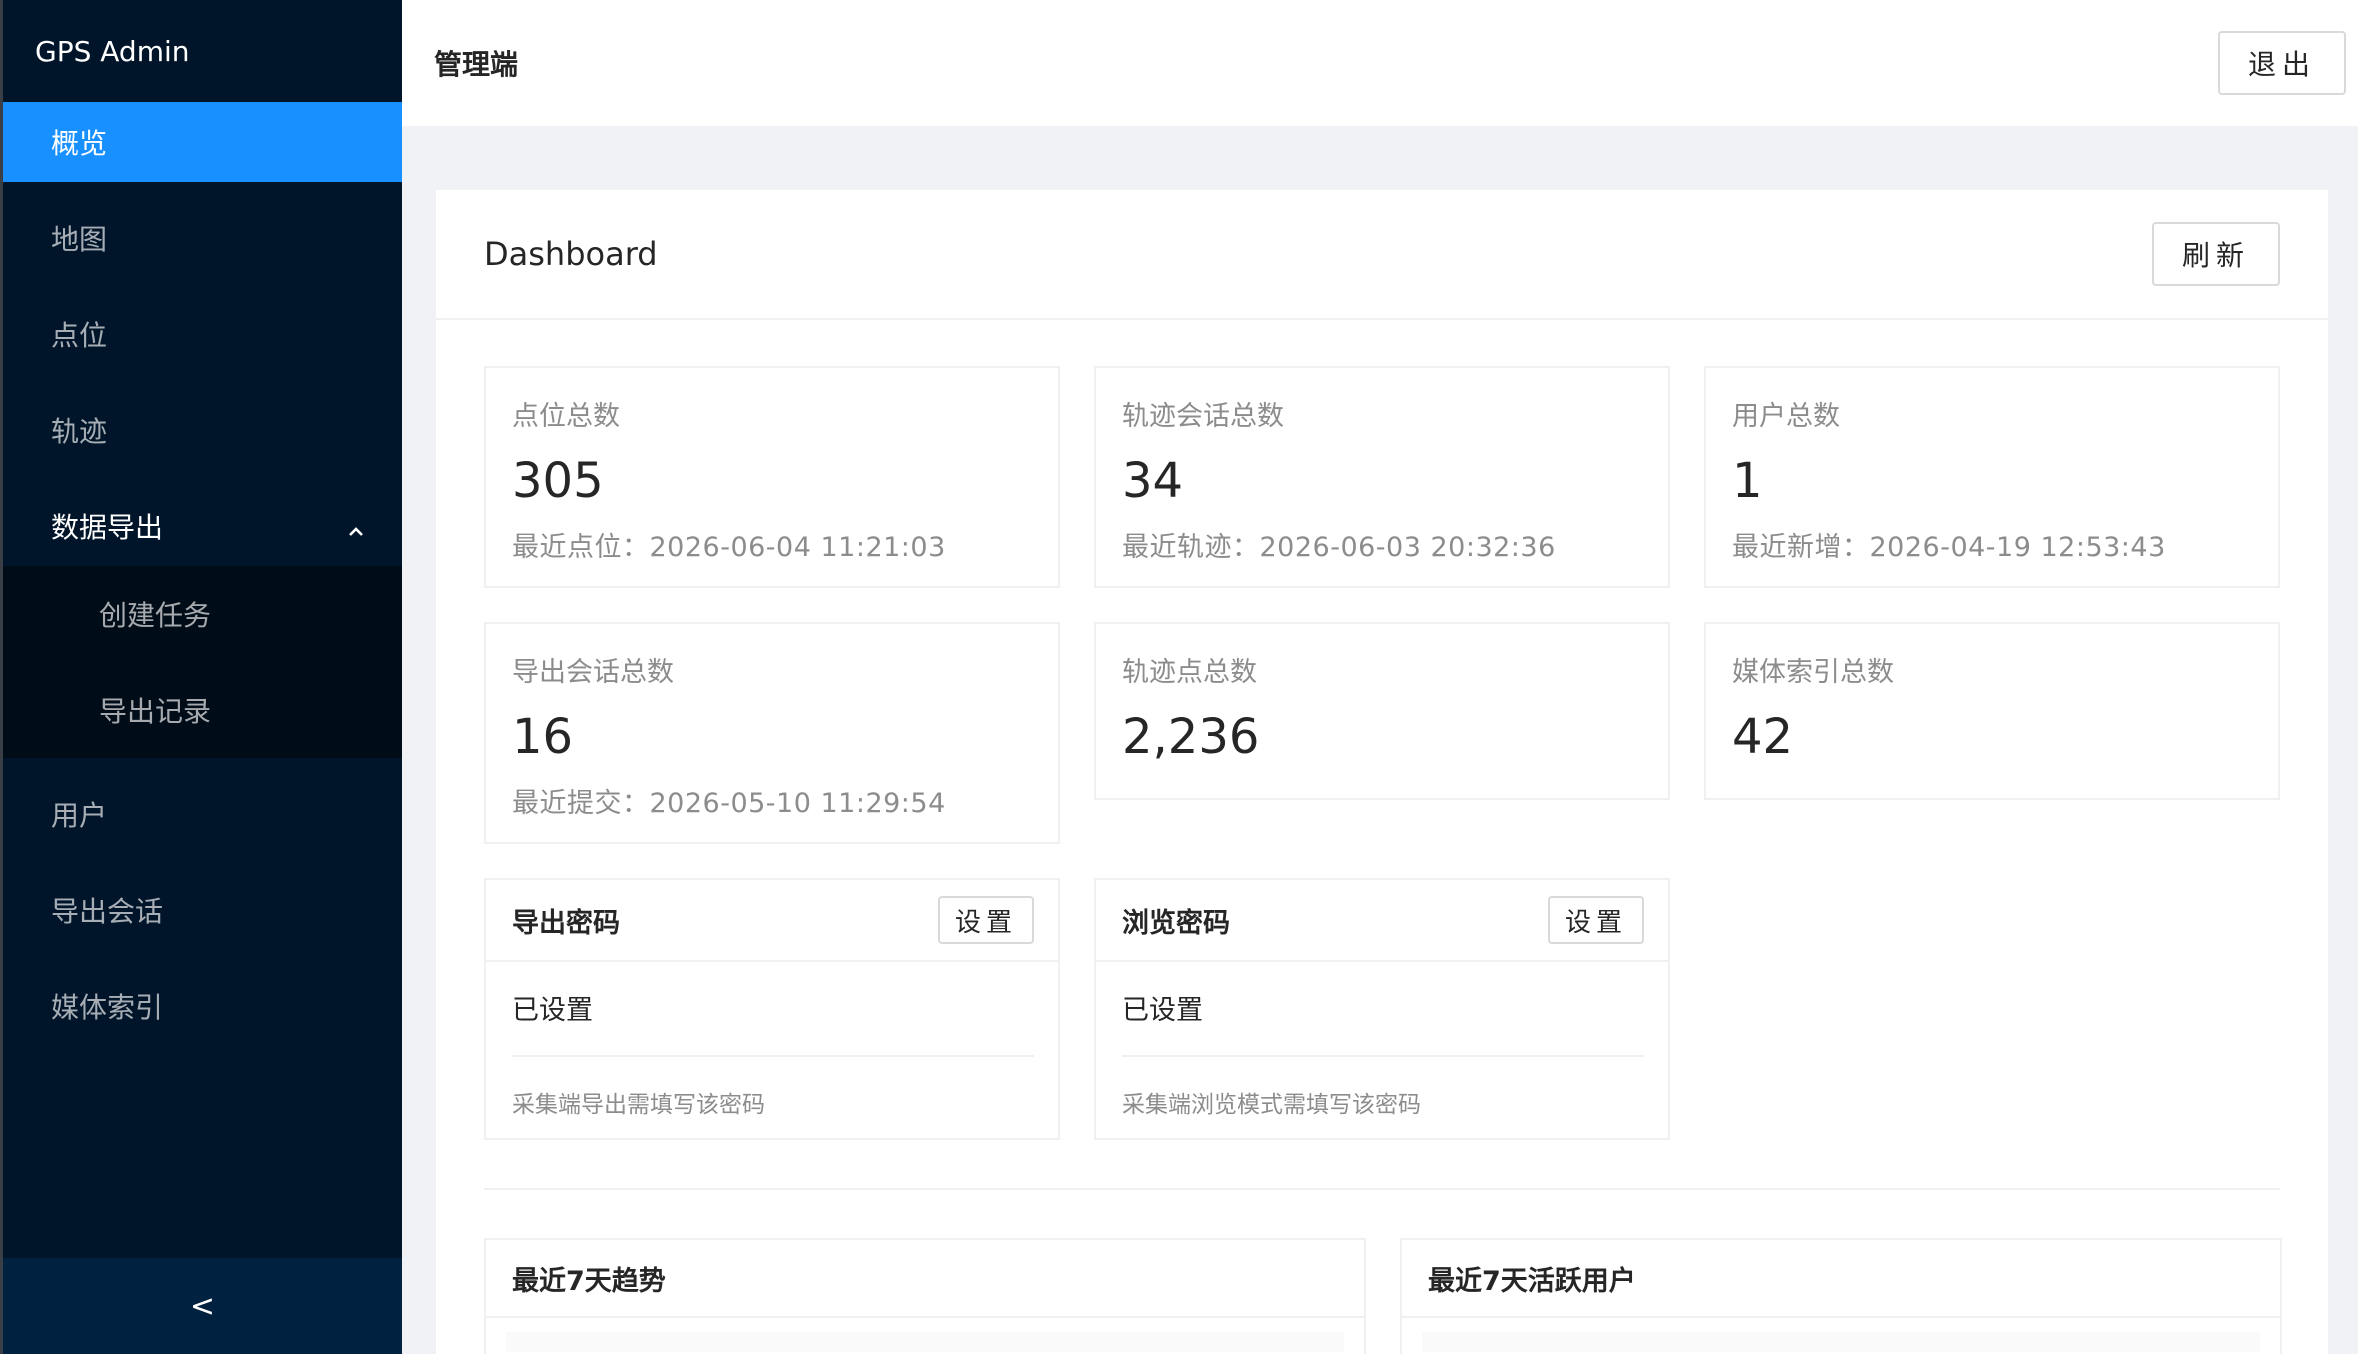 This screenshot has height=1354, width=2358. I want to click on trend-panel: 最近7天趋势, so click(925, 1296).